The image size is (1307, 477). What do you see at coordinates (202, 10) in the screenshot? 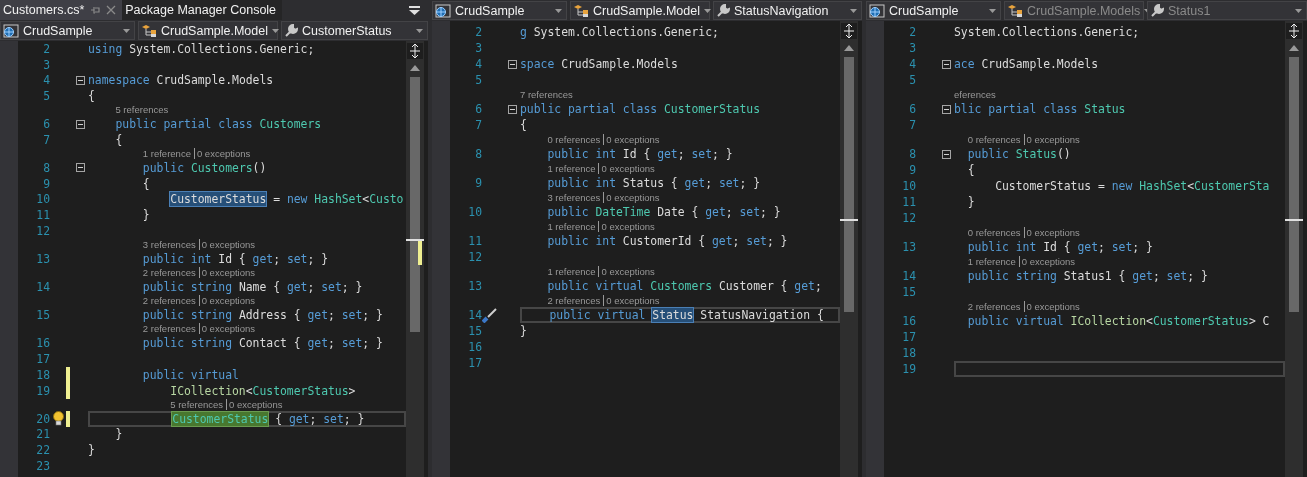
I see `document-tab: Package Manager Console` at bounding box center [202, 10].